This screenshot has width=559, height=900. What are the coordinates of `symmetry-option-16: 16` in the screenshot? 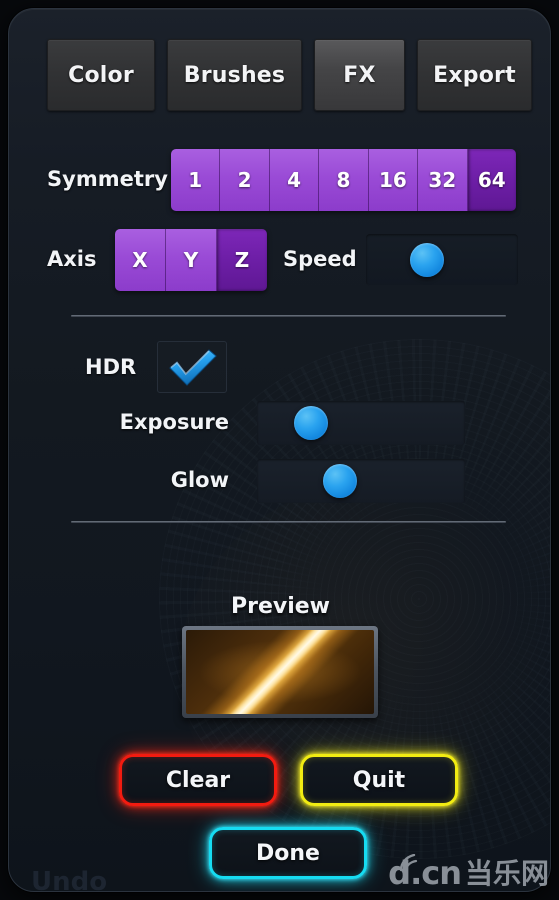 It's located at (393, 180).